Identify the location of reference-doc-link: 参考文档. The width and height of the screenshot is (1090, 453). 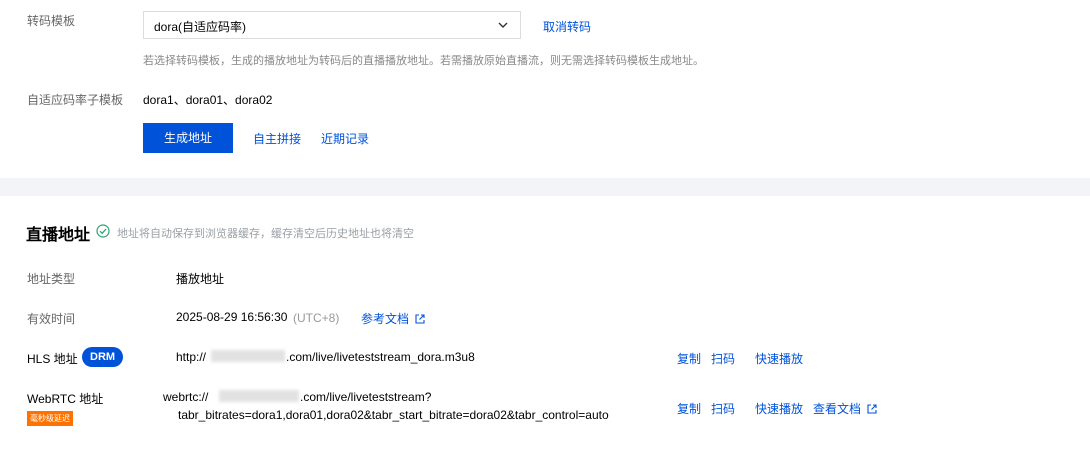
(393, 318).